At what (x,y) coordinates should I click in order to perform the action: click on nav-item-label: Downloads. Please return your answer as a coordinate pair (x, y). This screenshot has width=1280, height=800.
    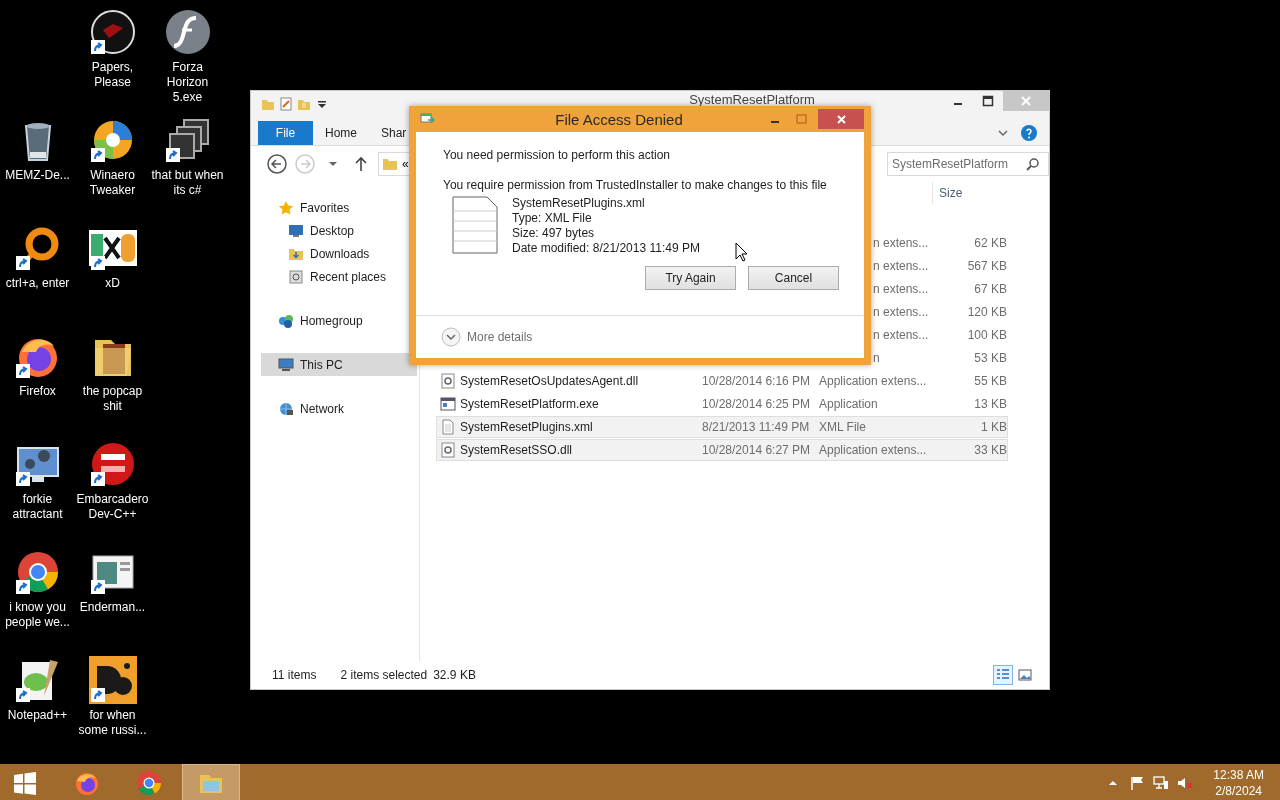
    Looking at the image, I should click on (340, 253).